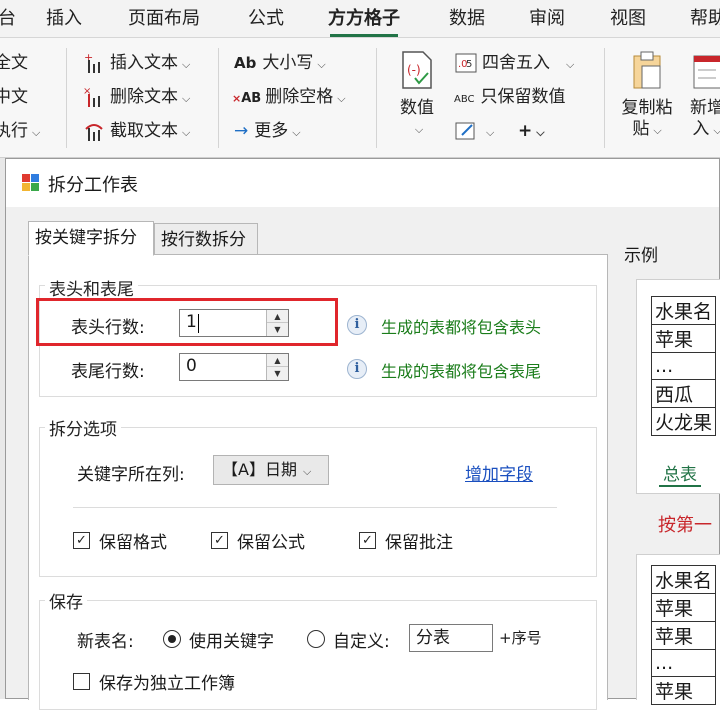 The image size is (720, 710). What do you see at coordinates (464, 99) in the screenshot?
I see `keep-values-icon: ABC` at bounding box center [464, 99].